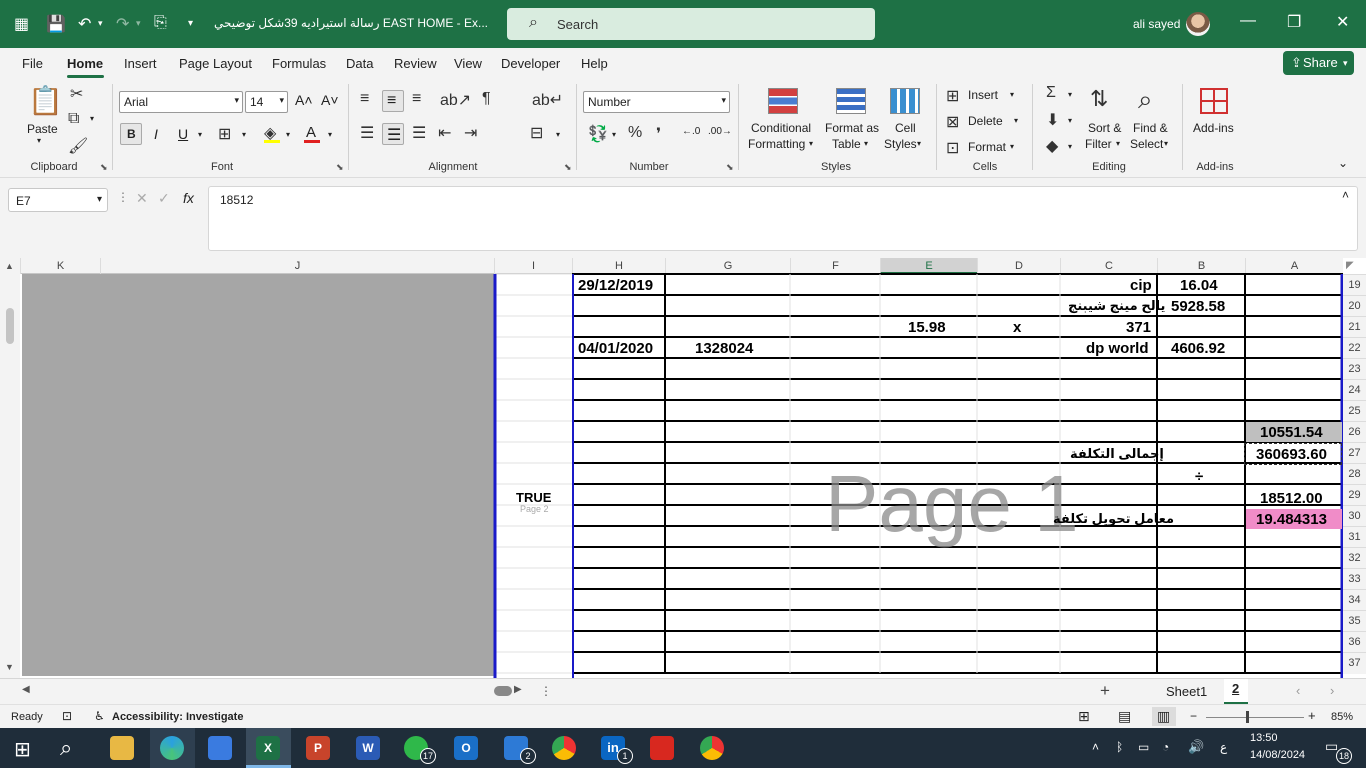  What do you see at coordinates (1084, 716) in the screenshot?
I see `normal-view-icon: ⊞` at bounding box center [1084, 716].